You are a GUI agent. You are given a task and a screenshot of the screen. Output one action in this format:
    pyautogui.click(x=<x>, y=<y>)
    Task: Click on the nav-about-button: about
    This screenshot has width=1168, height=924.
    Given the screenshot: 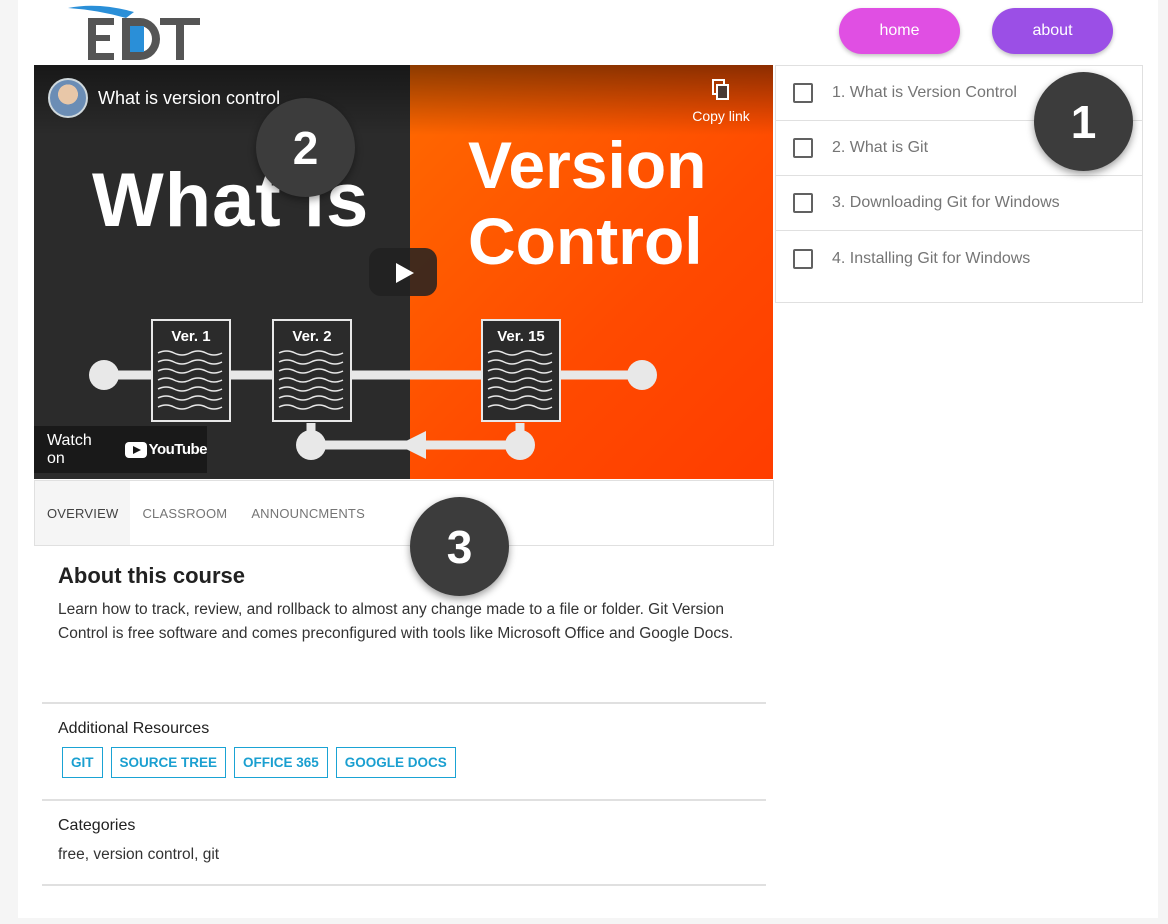 What is the action you would take?
    pyautogui.click(x=1052, y=31)
    